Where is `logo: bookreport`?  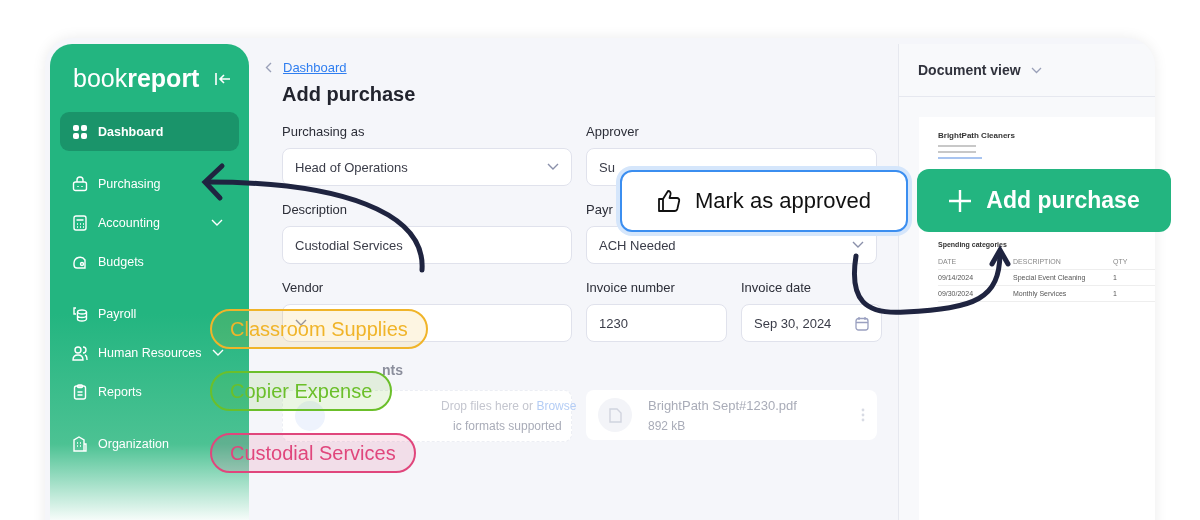
logo: bookreport is located at coordinates (136, 78).